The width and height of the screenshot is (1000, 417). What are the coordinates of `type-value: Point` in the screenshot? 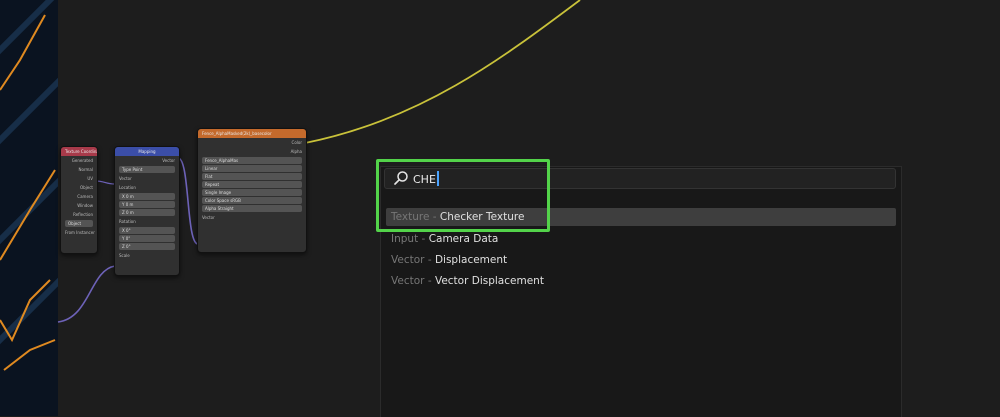 It's located at (137, 169).